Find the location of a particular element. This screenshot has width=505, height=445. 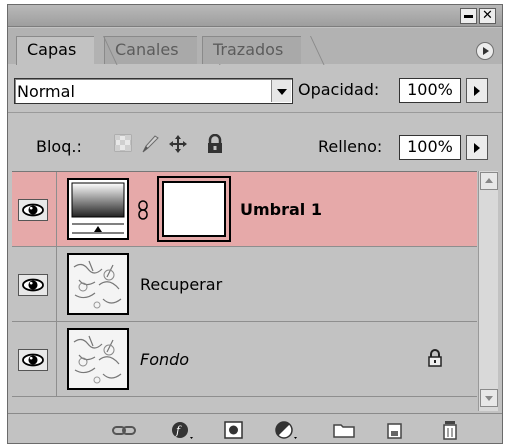

link-icon is located at coordinates (143, 210).